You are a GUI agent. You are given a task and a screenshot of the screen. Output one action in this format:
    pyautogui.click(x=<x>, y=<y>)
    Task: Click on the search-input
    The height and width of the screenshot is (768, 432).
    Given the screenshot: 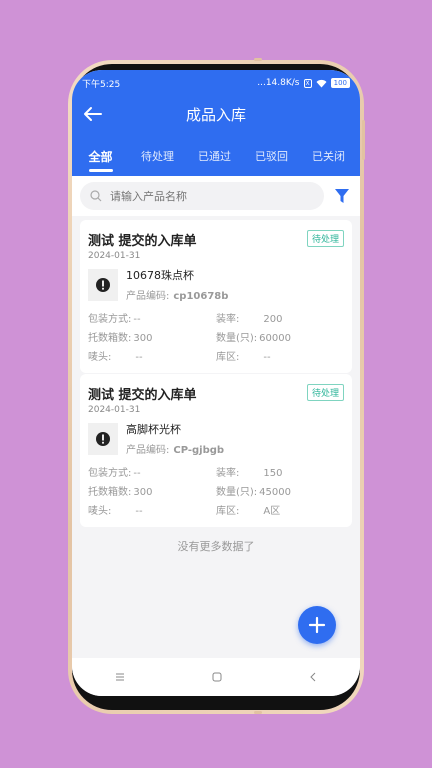 What is the action you would take?
    pyautogui.click(x=210, y=196)
    